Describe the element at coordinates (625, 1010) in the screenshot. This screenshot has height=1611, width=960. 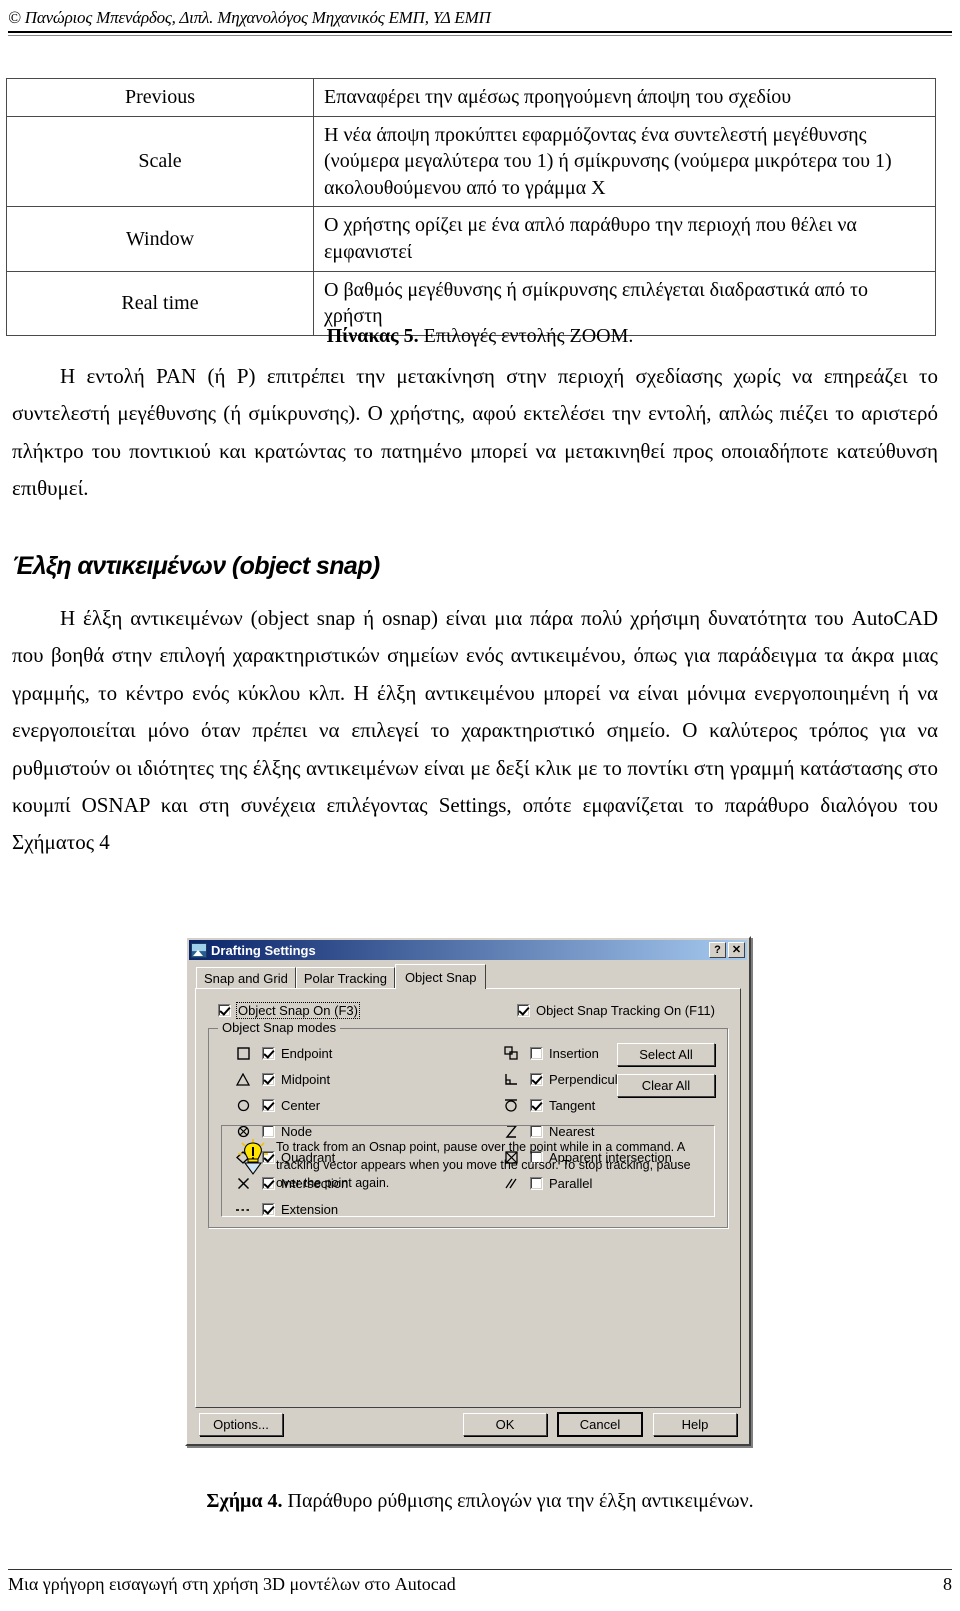
I see `object-snap-tracking-on-label: Object Snap Tracking On (F11)` at that location.